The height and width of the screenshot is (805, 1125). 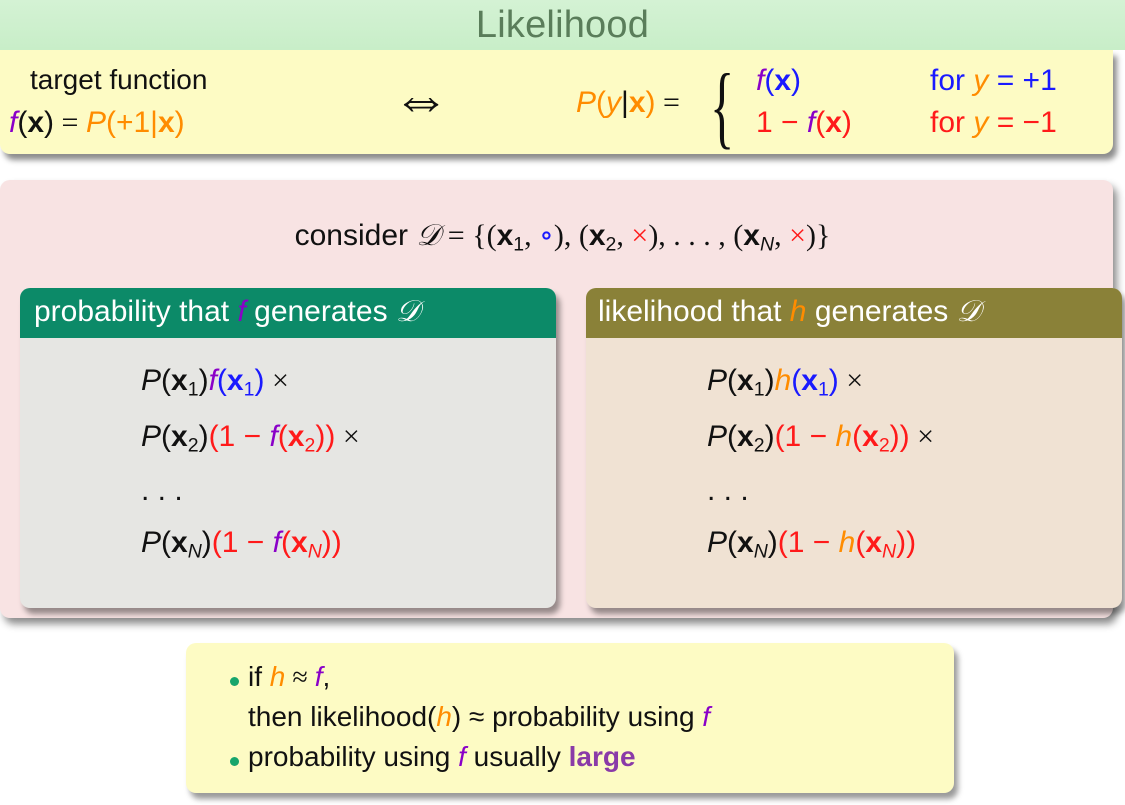 I want to click on case-positive-value: f(x), so click(x=778, y=81).